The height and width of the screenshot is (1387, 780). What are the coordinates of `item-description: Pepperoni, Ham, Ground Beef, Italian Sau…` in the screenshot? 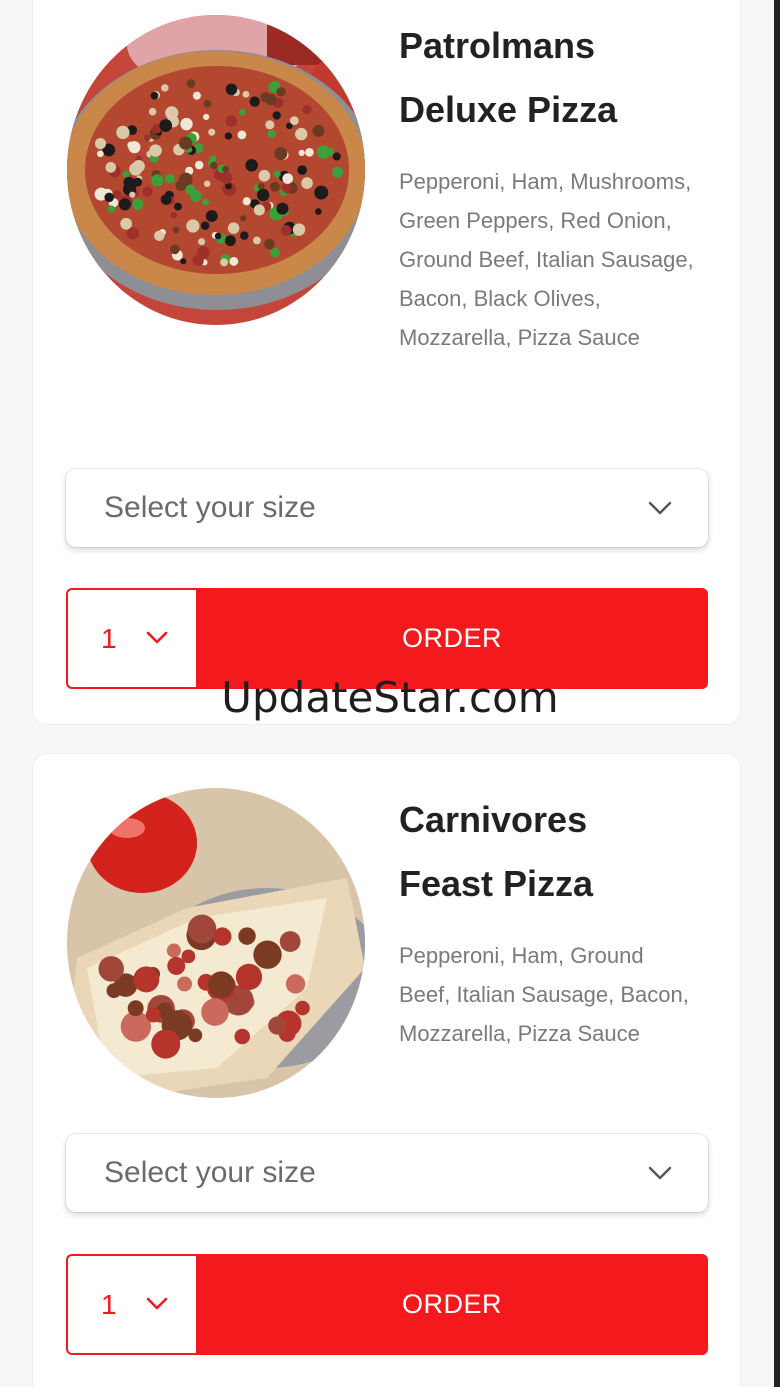 It's located at (544, 994).